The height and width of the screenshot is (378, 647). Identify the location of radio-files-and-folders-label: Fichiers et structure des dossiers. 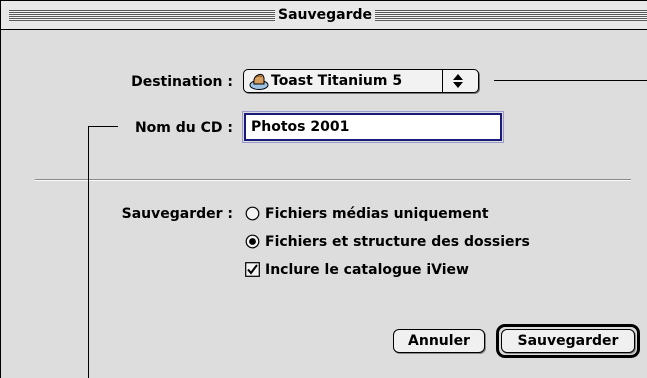
(397, 242).